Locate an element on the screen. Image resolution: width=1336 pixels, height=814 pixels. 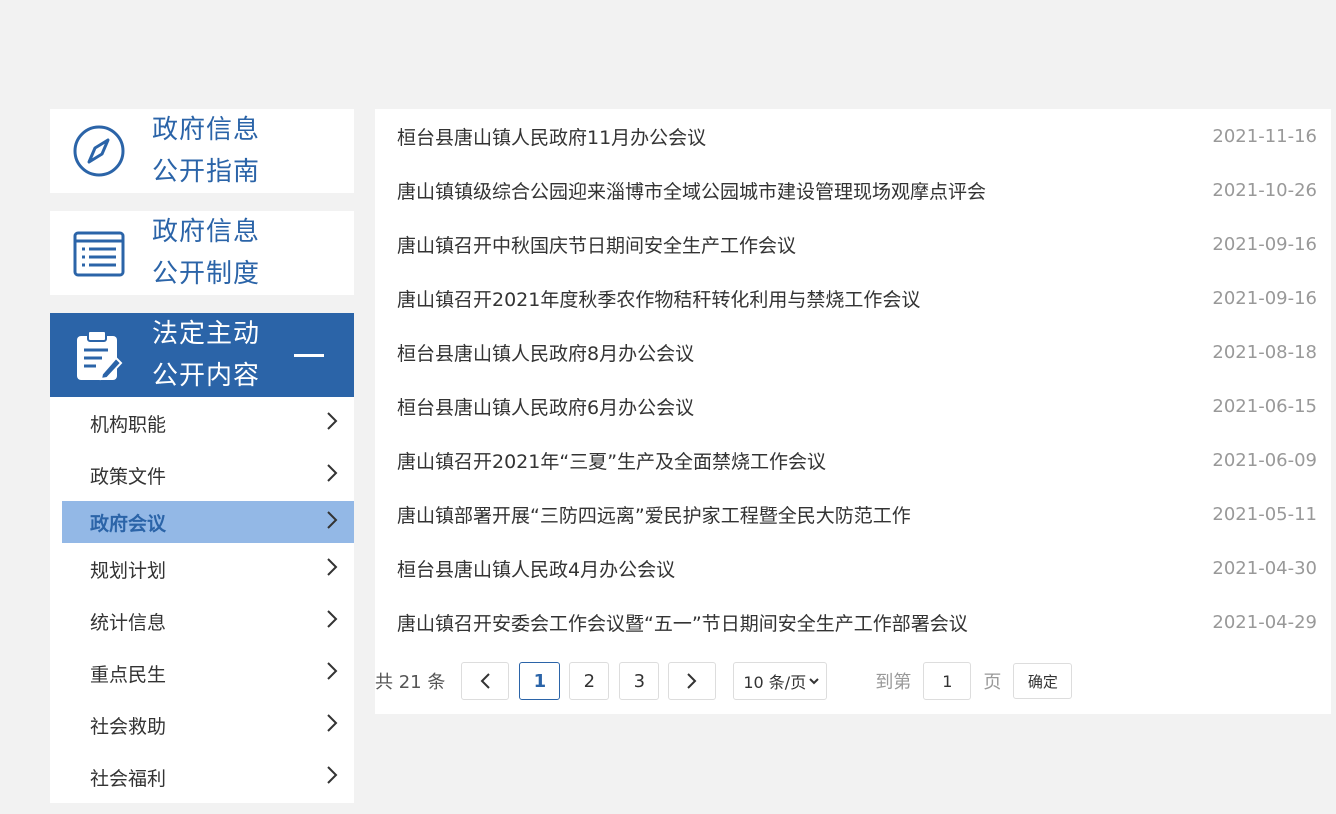
sidebar-item-livelihood: 重点民生 is located at coordinates (208, 673).